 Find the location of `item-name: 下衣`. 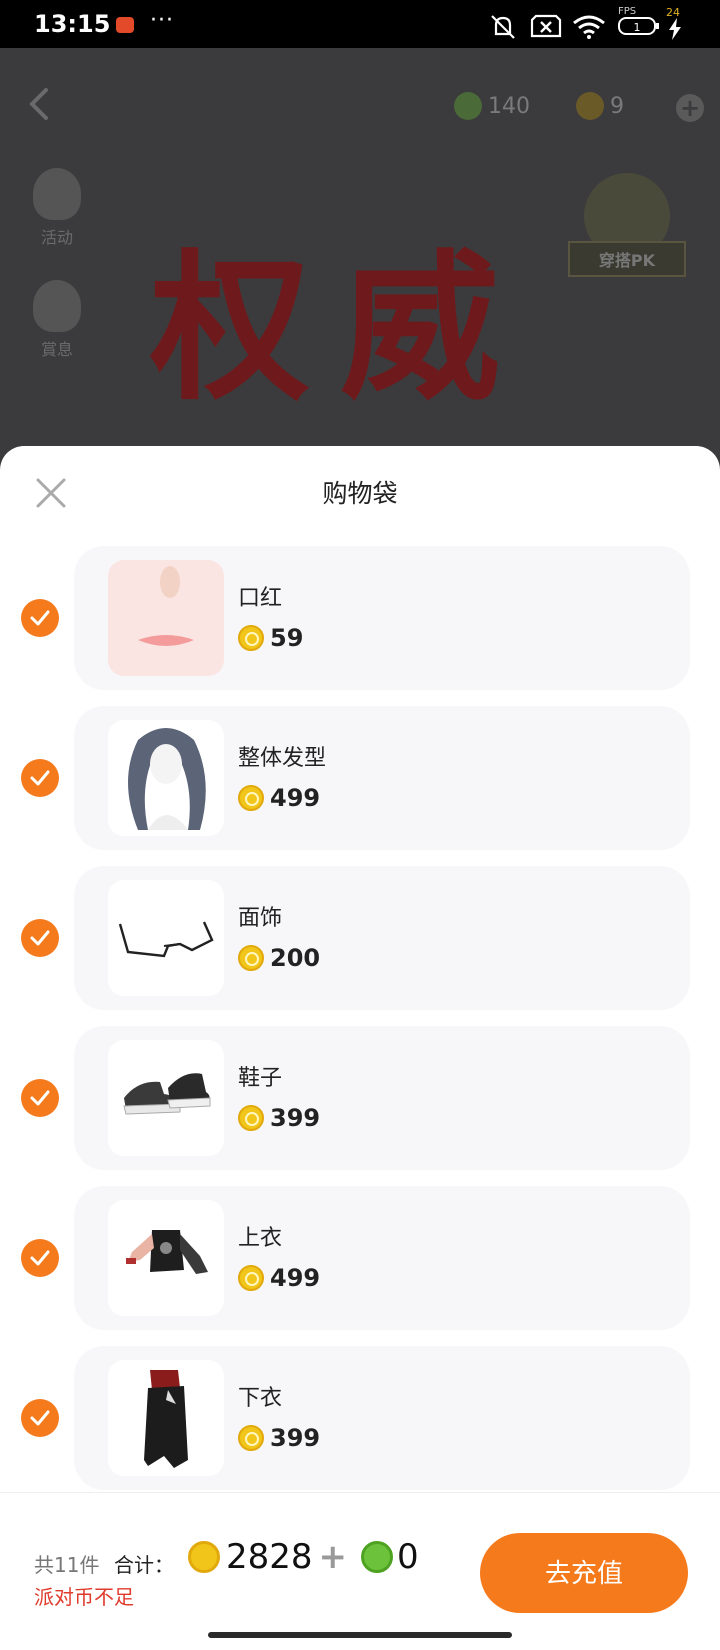

item-name: 下衣 is located at coordinates (260, 1398).